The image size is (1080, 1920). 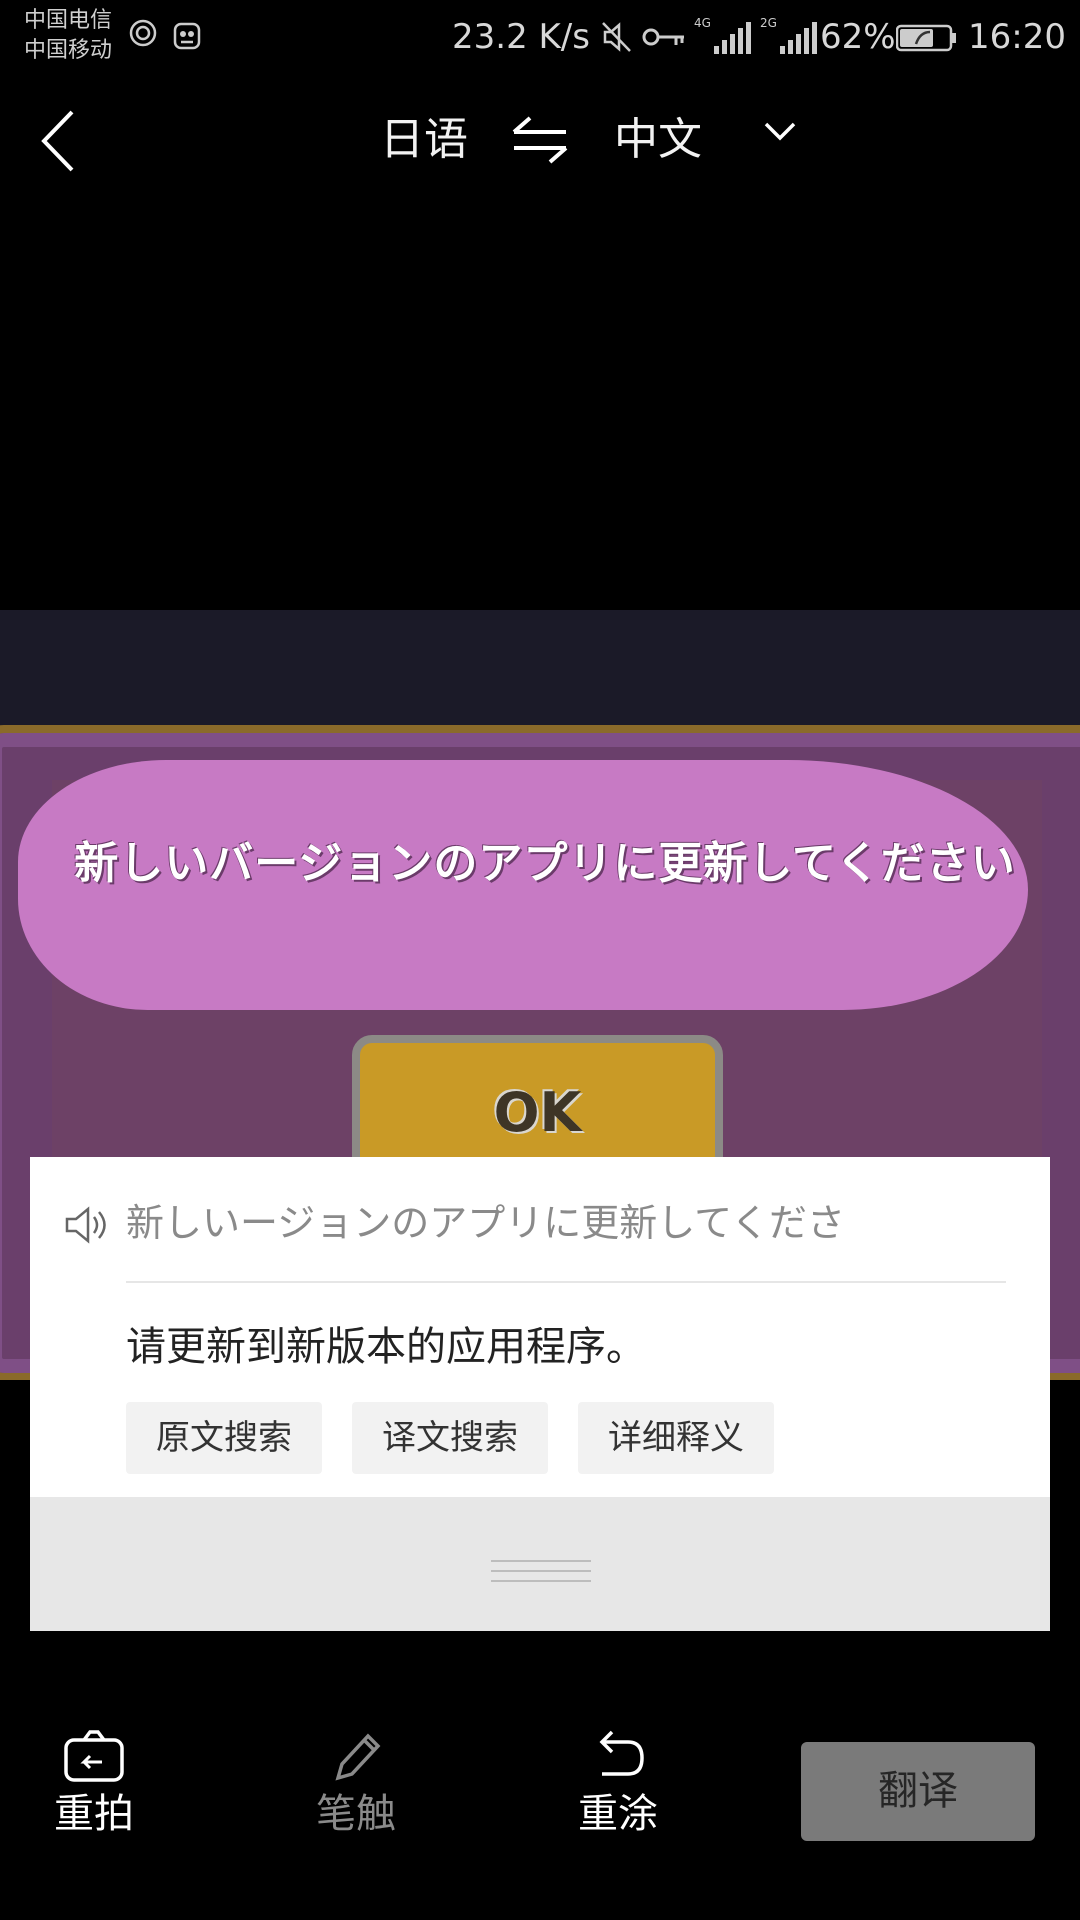 I want to click on status-bar: 中国电信 中国移动 23.2 K/s 4G 2G 62% 16:20, so click(x=540, y=38).